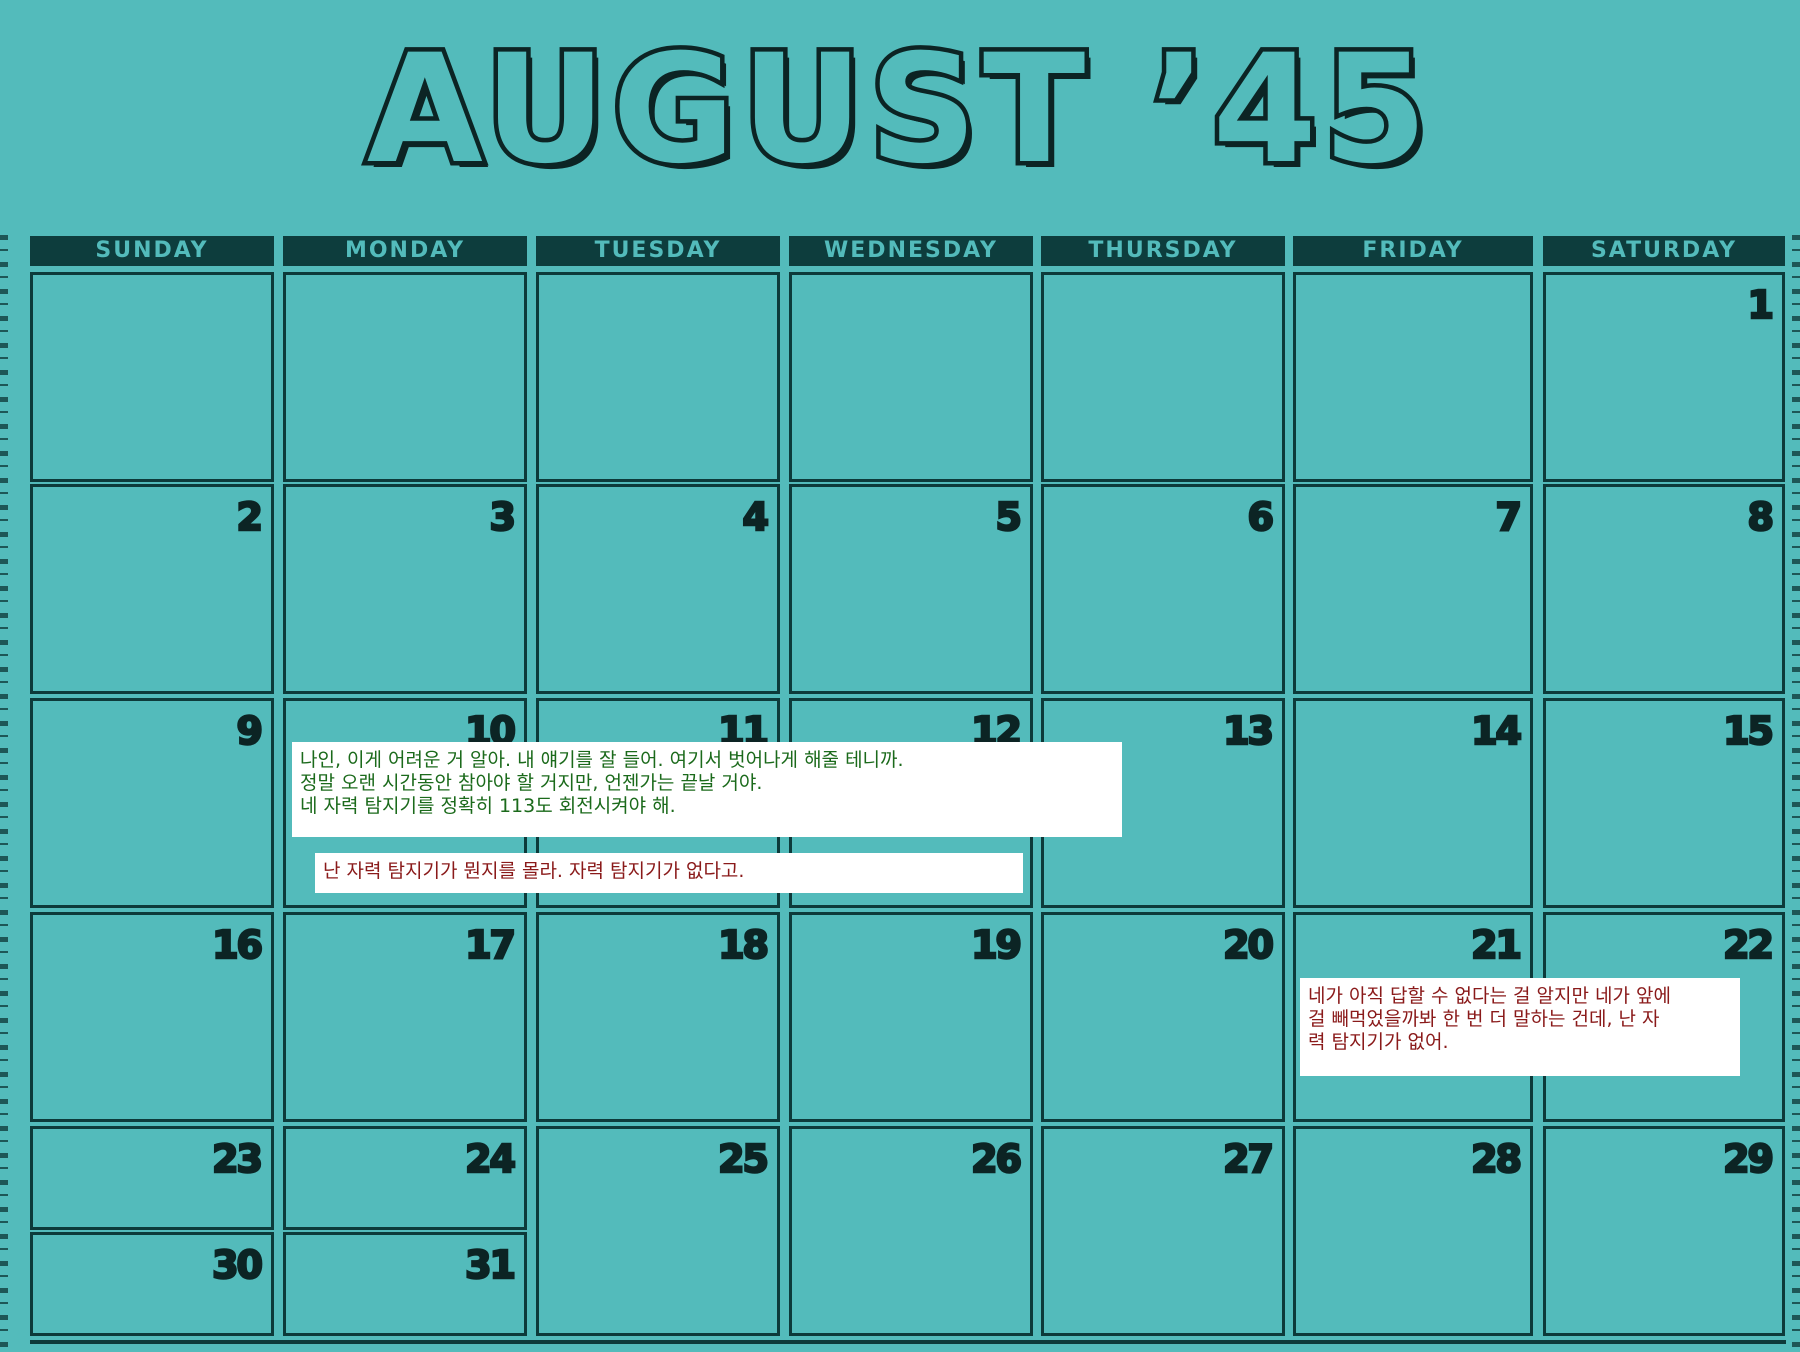  What do you see at coordinates (152, 251) in the screenshot?
I see `weekday-header-sunday: SUNDAY` at bounding box center [152, 251].